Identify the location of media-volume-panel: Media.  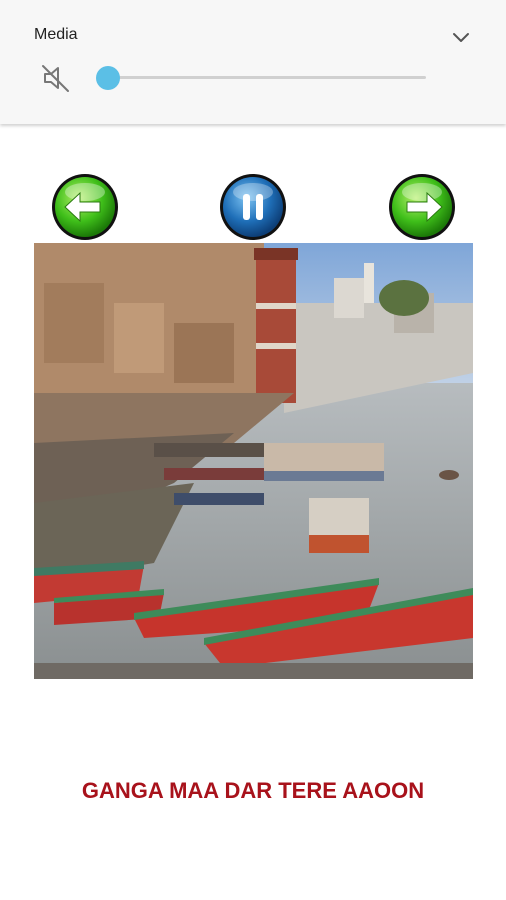
(253, 62).